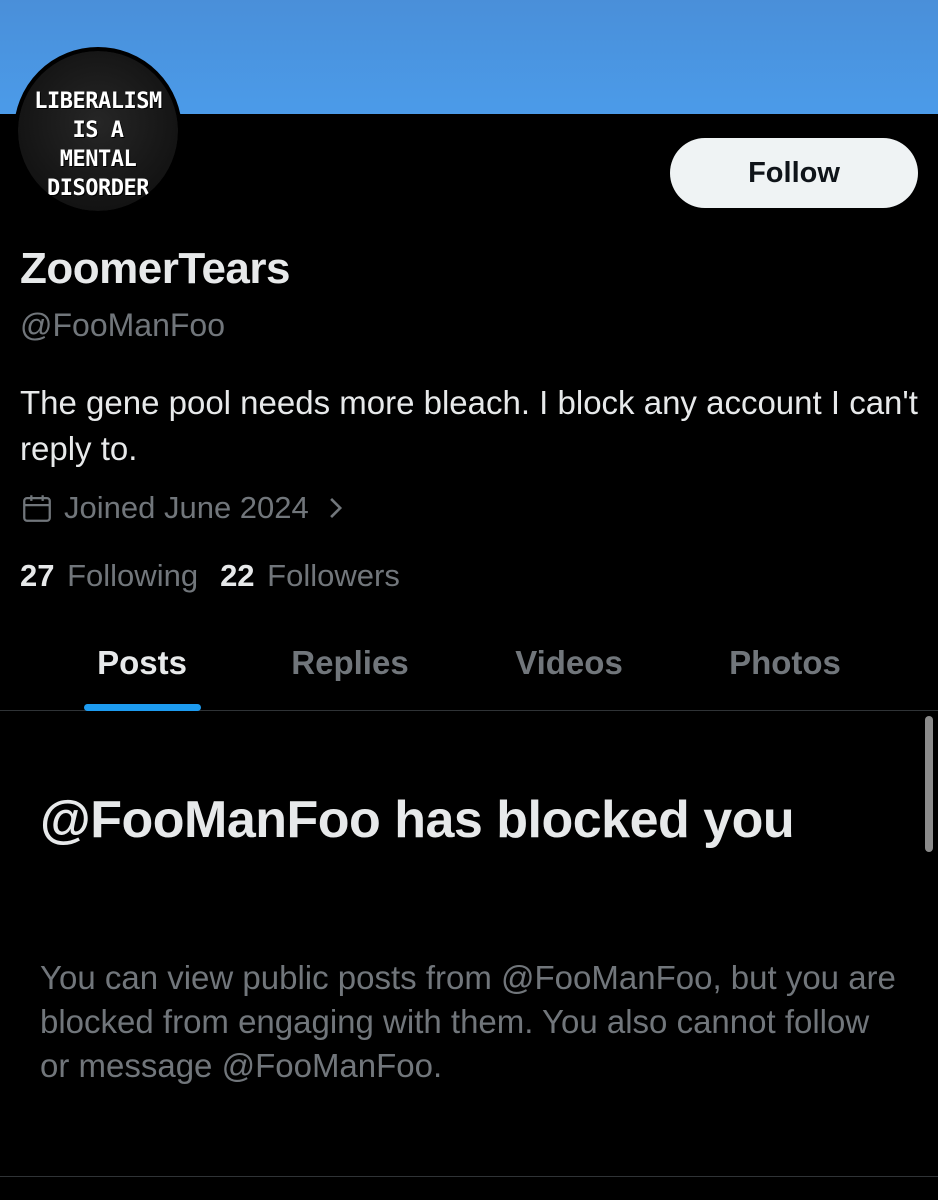 Image resolution: width=938 pixels, height=1200 pixels. I want to click on followers-link: 22 Followers, so click(310, 576).